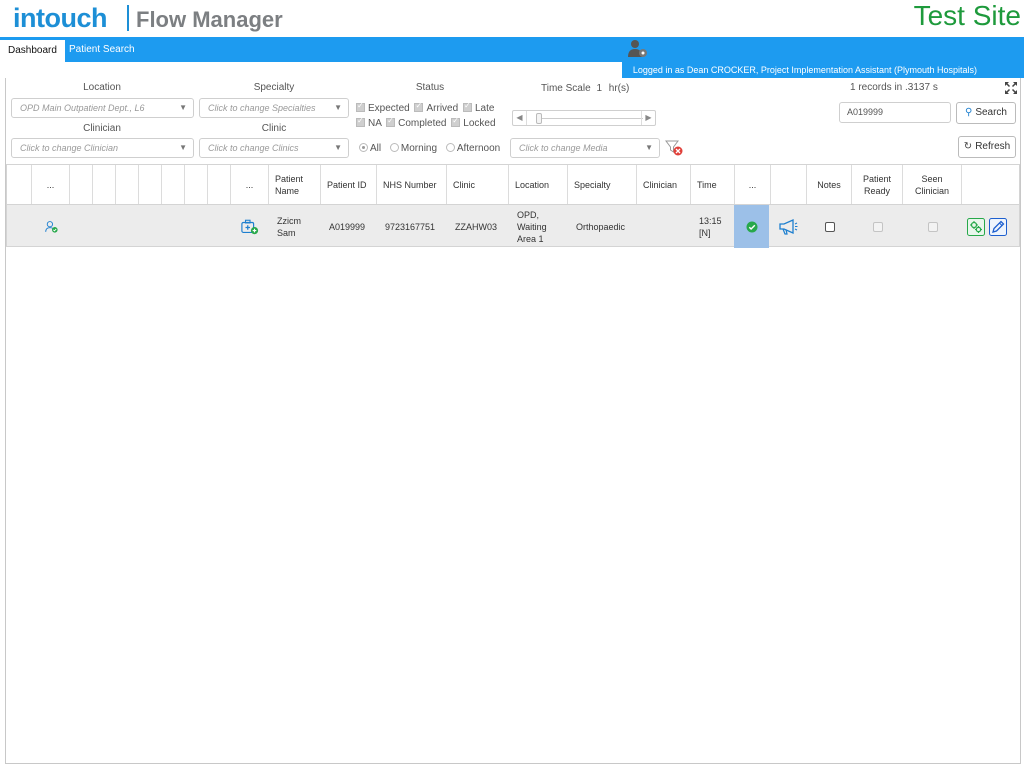 Image resolution: width=1024 pixels, height=768 pixels. What do you see at coordinates (991, 112) in the screenshot?
I see `search-button-label: Search` at bounding box center [991, 112].